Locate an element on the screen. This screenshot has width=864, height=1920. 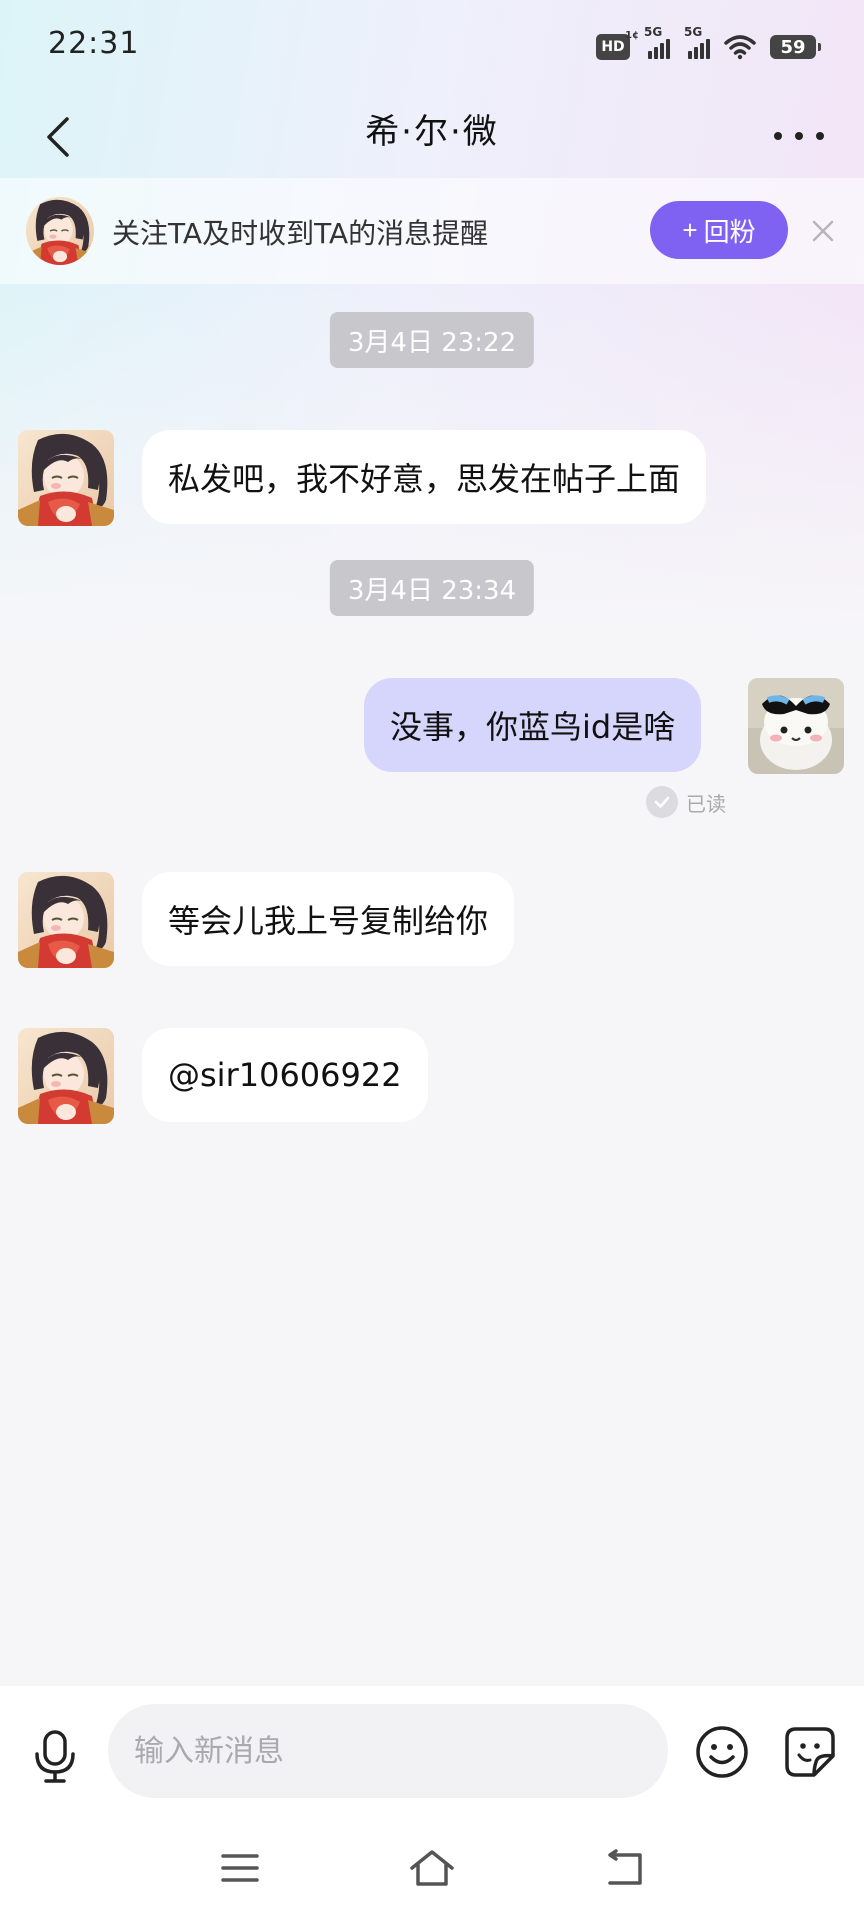
home-icon is located at coordinates (432, 1868).